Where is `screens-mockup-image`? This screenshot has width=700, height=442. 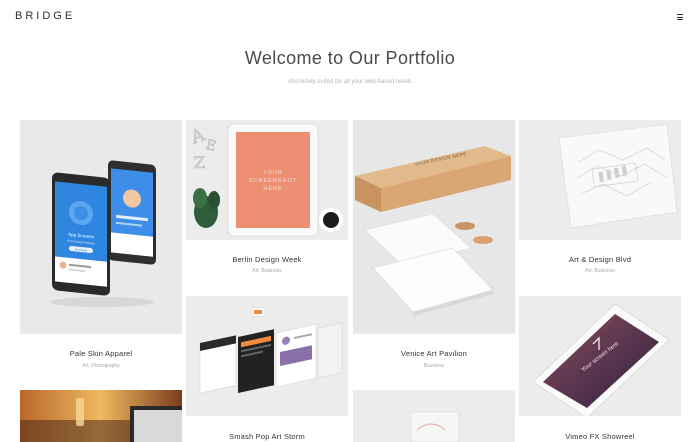 screens-mockup-image is located at coordinates (267, 356).